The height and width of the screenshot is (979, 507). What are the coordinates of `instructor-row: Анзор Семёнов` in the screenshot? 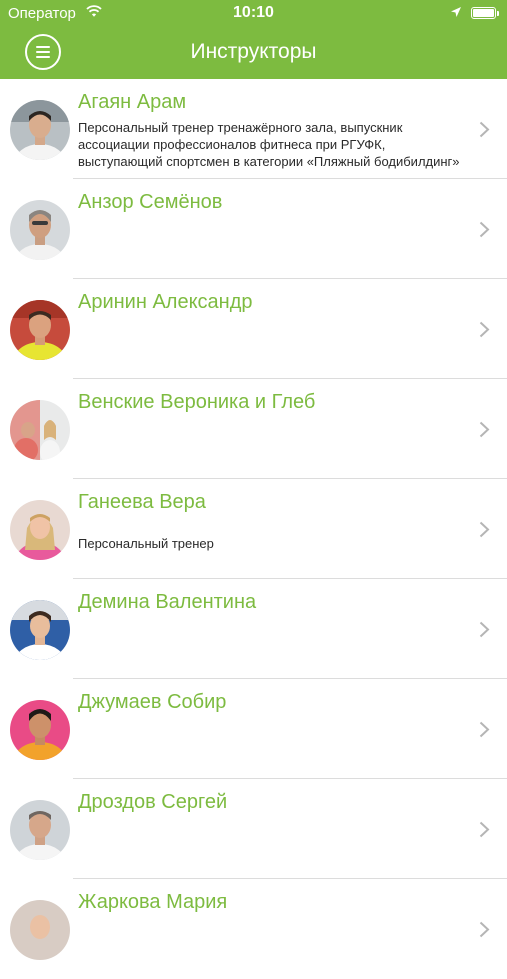 It's located at (253, 229).